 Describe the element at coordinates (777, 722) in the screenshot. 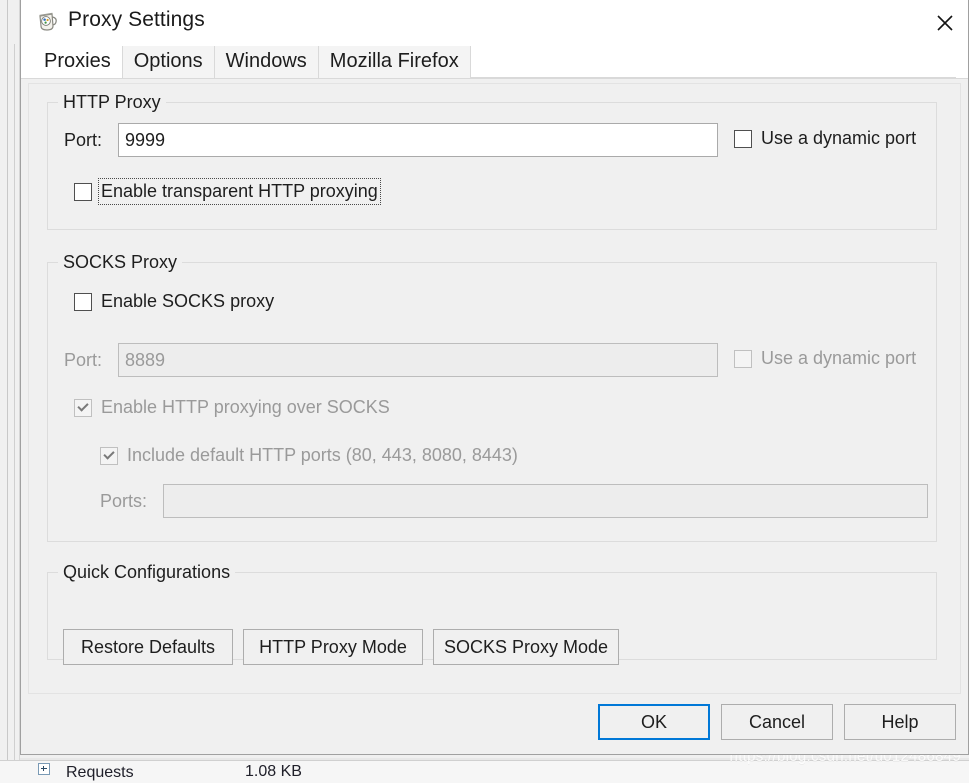

I see `cancel-button: Cancel` at that location.